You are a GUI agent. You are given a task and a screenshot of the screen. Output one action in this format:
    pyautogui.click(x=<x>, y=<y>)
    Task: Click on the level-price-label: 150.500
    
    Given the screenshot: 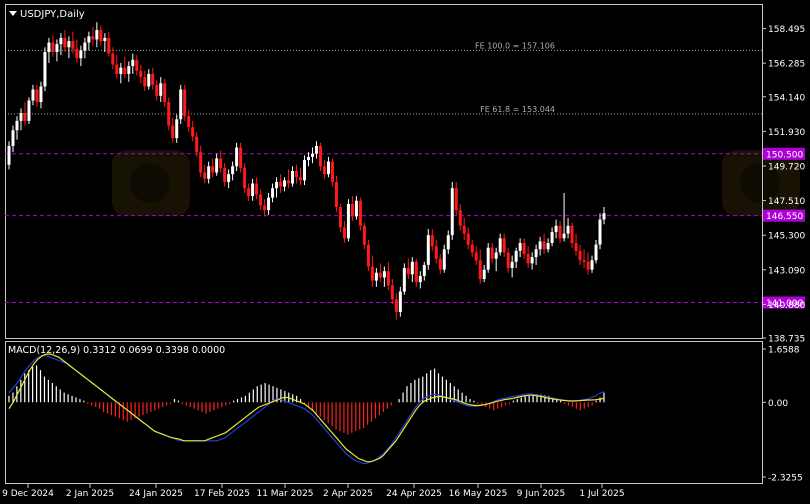 What is the action you would take?
    pyautogui.click(x=784, y=155)
    